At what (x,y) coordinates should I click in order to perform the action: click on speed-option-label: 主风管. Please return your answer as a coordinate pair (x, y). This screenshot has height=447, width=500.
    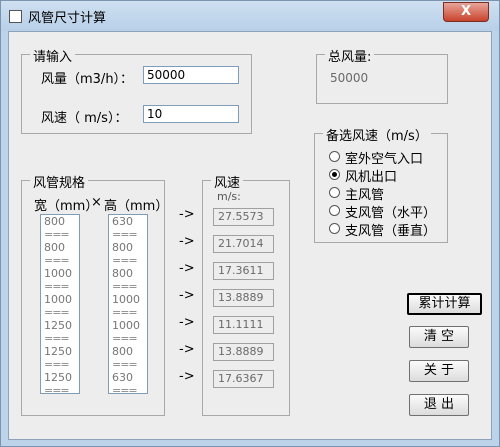
    Looking at the image, I should click on (364, 193).